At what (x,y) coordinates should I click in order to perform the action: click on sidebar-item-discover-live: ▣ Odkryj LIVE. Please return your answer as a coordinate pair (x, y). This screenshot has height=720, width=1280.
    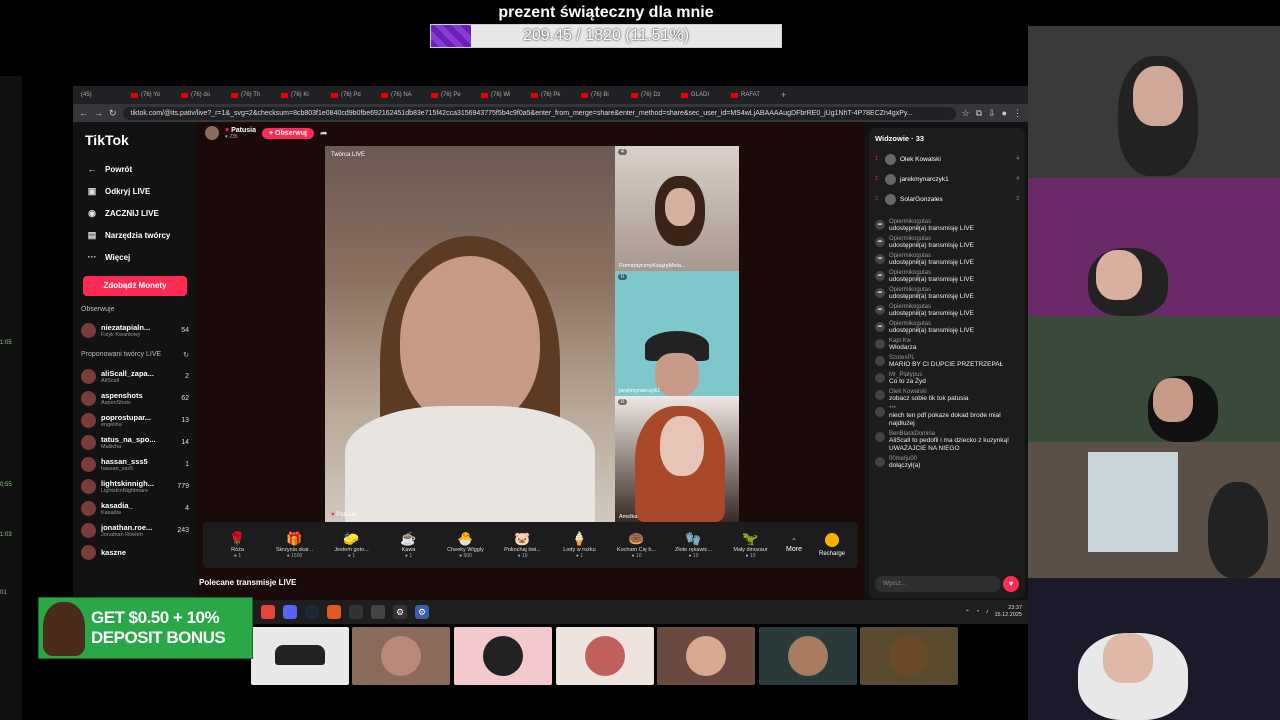
    Looking at the image, I should click on (135, 191).